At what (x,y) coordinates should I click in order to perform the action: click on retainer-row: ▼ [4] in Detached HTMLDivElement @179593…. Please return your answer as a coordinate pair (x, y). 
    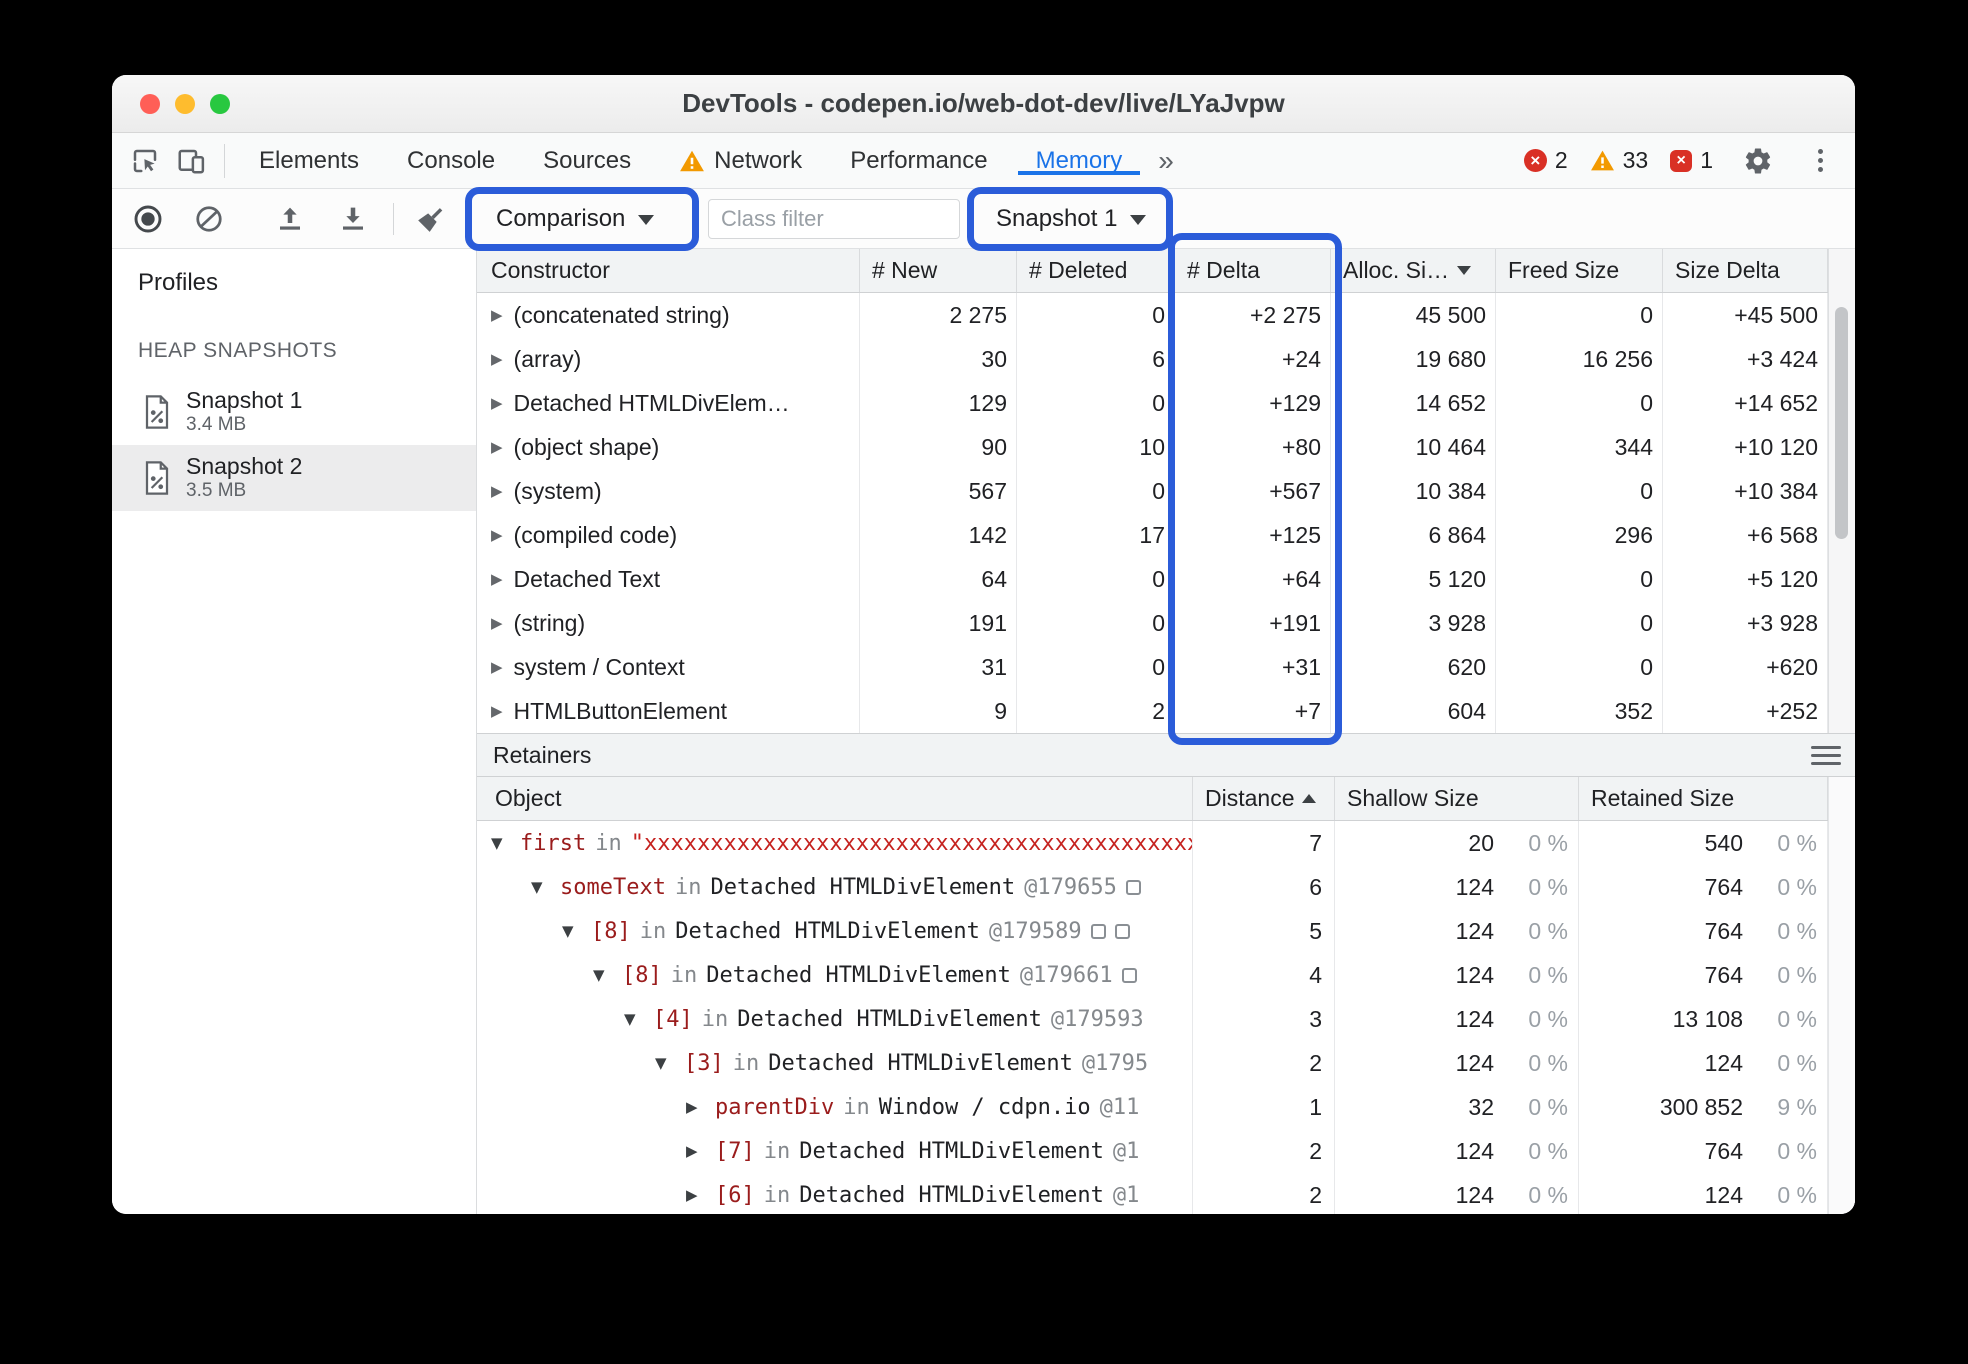
    Looking at the image, I should click on (1166, 1019).